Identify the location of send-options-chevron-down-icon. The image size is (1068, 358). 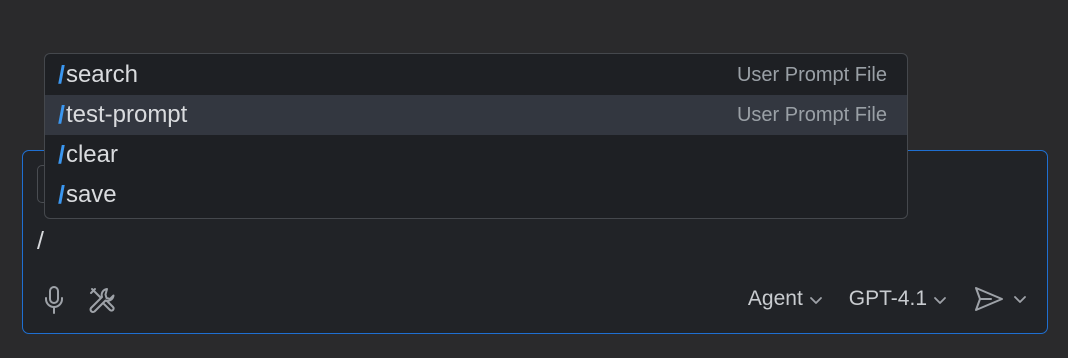
(1020, 299).